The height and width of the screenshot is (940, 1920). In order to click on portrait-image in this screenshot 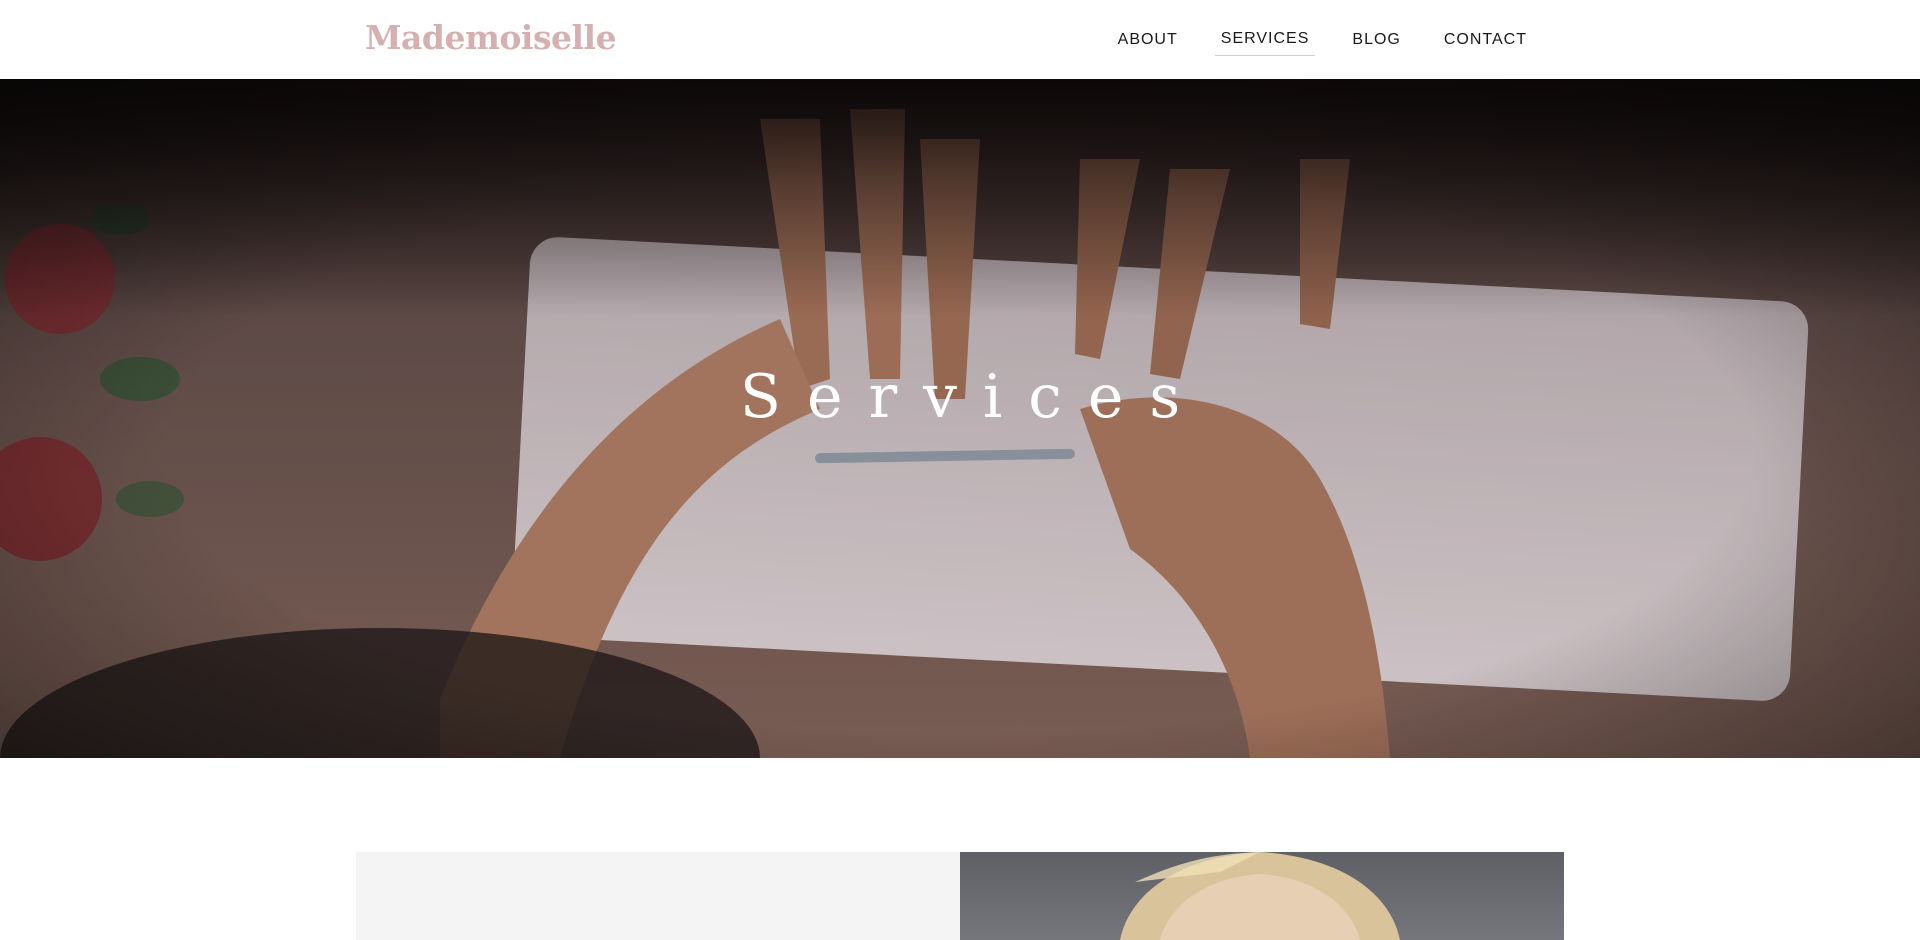, I will do `click(1260, 896)`.